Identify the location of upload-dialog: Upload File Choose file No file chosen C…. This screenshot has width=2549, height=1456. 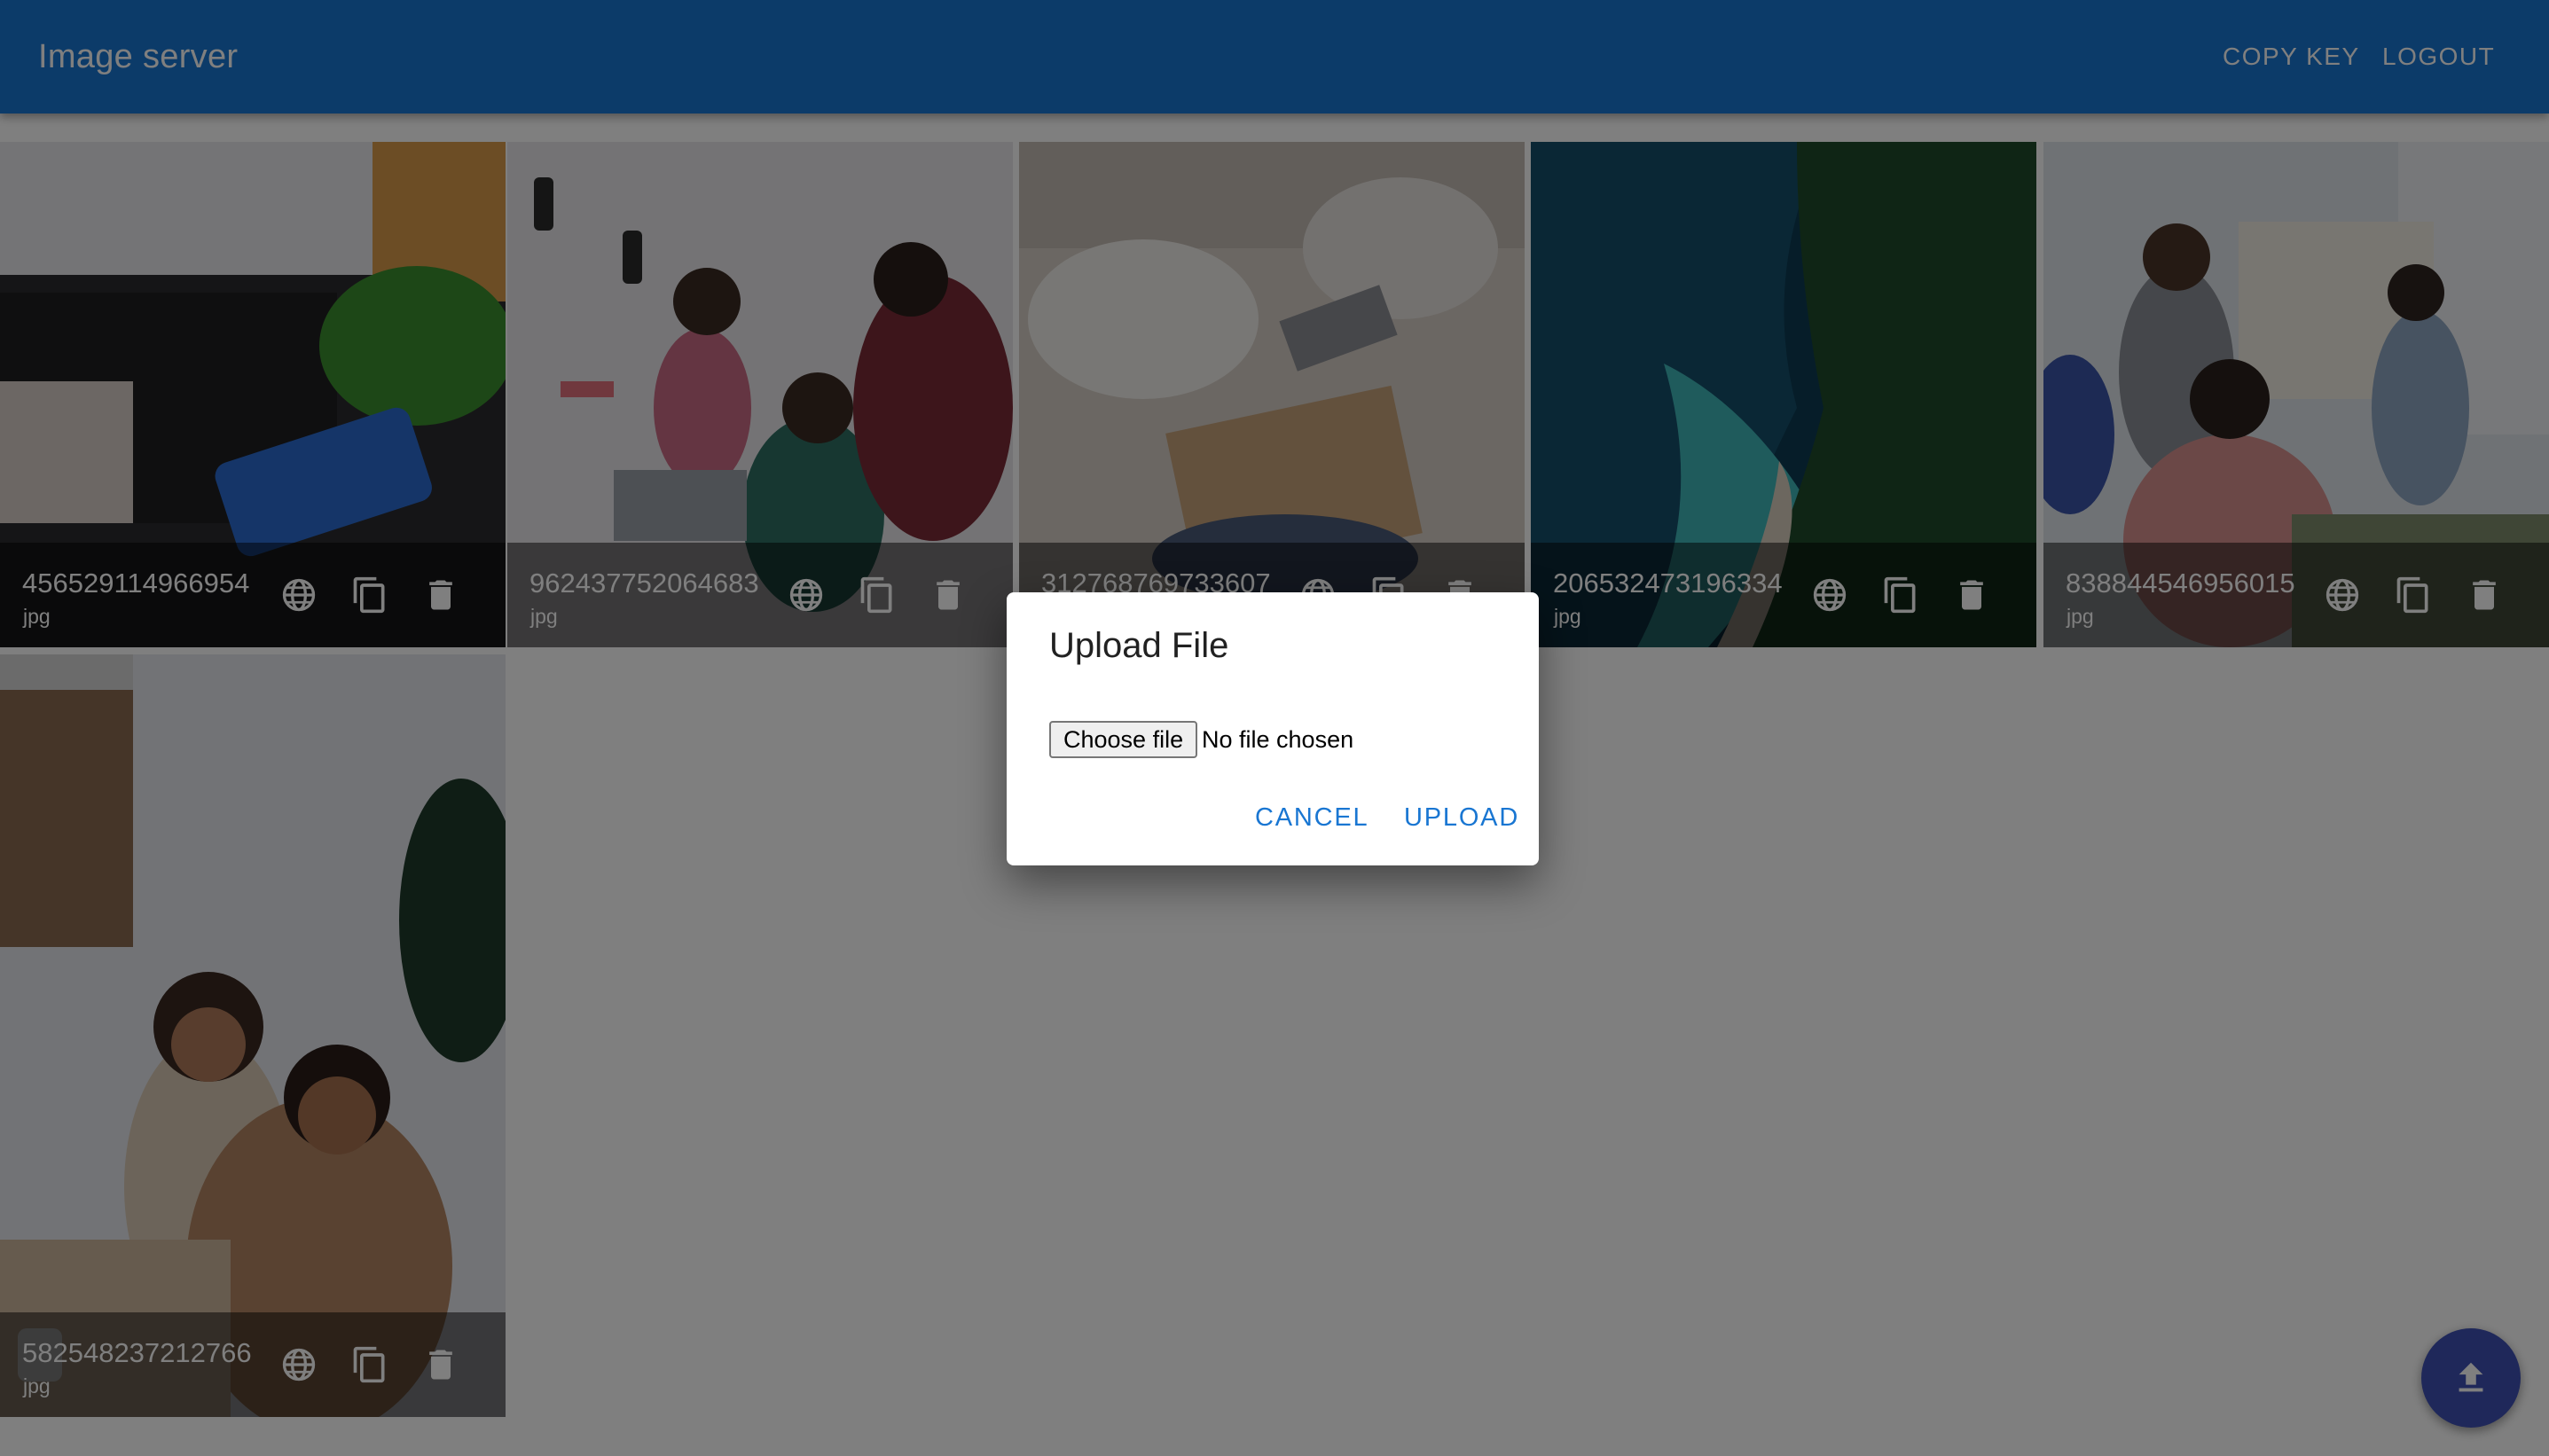
(1273, 728).